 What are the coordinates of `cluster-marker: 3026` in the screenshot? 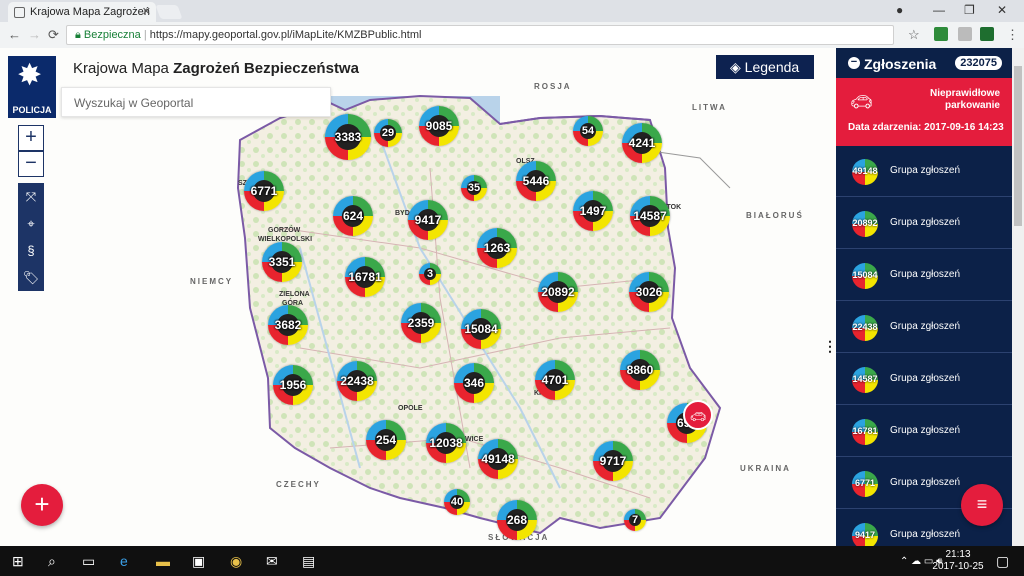 It's located at (649, 292).